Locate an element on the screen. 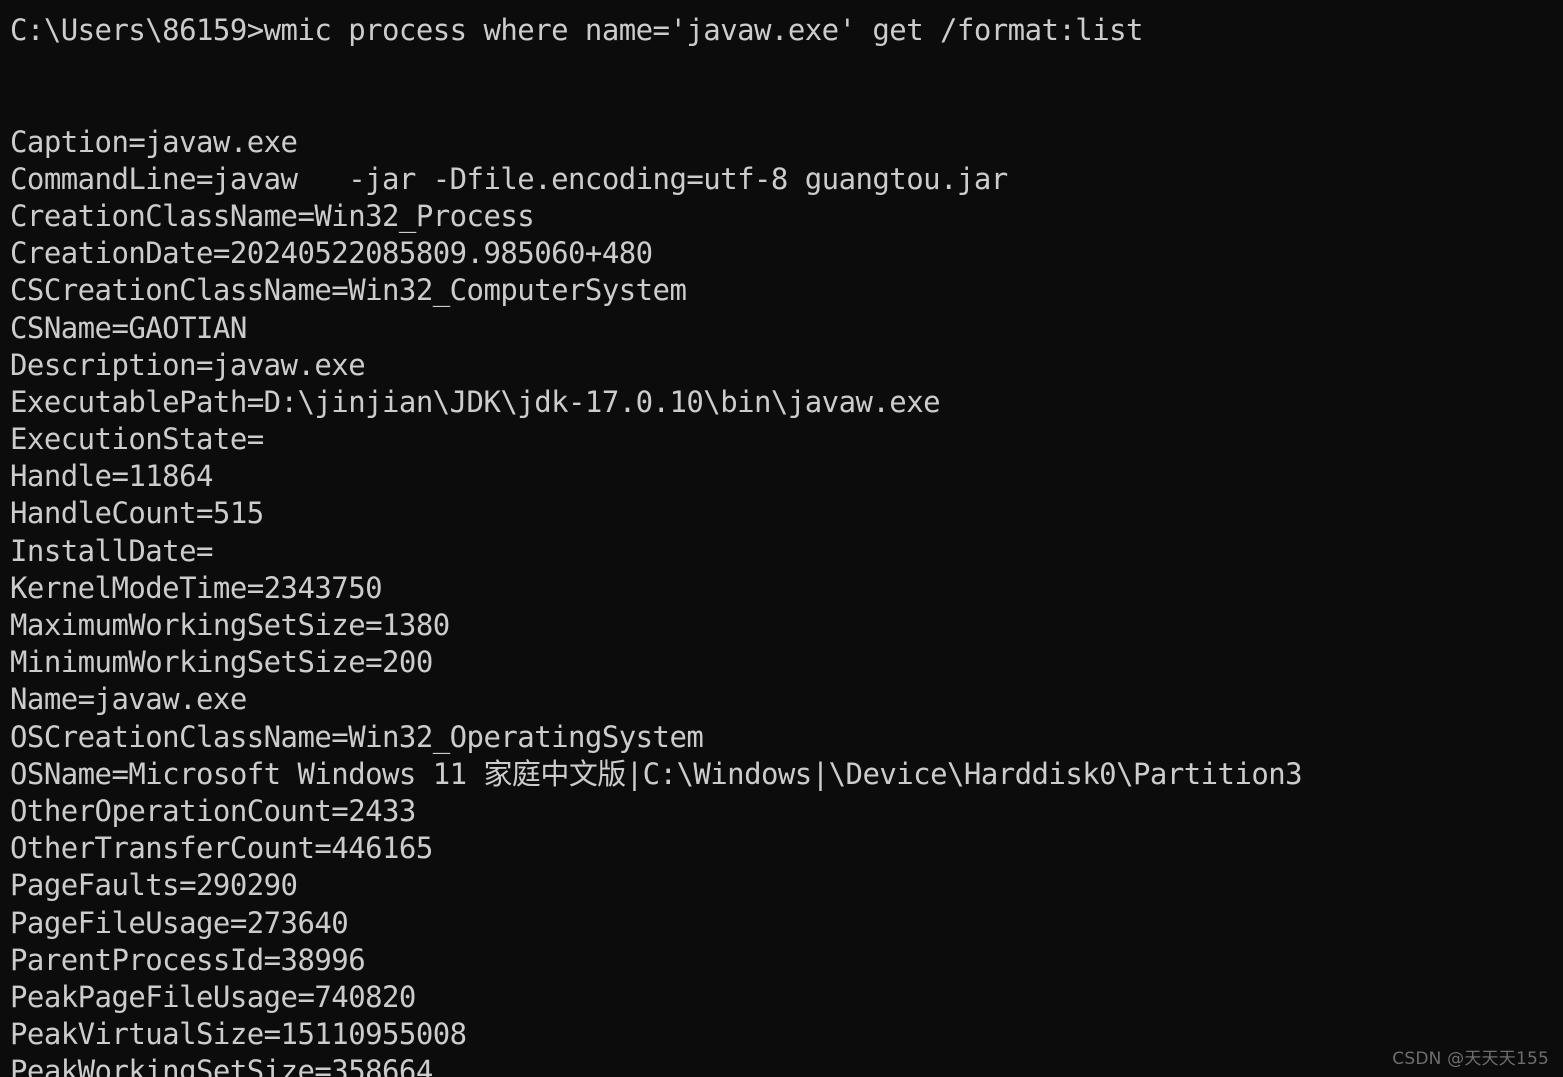 This screenshot has height=1077, width=1563. output-line: CreationClassName=Win32_Process is located at coordinates (272, 215).